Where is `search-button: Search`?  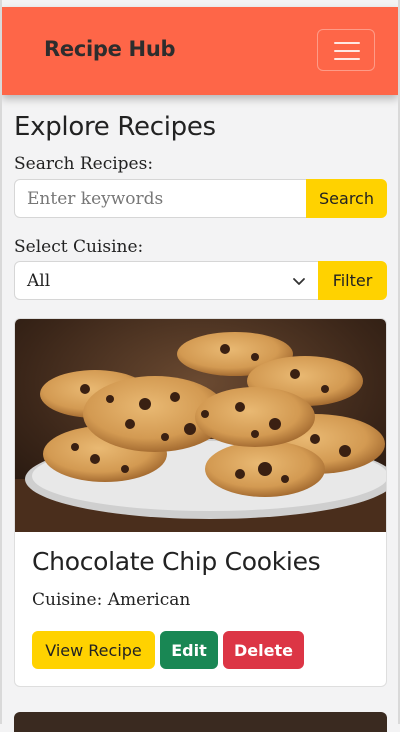
search-button: Search is located at coordinates (346, 198).